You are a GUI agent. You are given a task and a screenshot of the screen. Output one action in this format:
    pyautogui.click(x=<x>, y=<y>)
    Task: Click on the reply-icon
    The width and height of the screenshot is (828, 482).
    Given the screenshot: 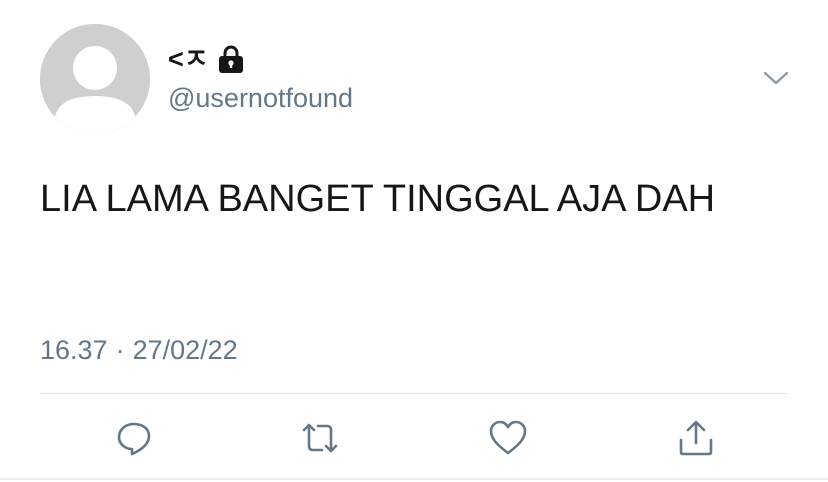 What is the action you would take?
    pyautogui.click(x=134, y=439)
    